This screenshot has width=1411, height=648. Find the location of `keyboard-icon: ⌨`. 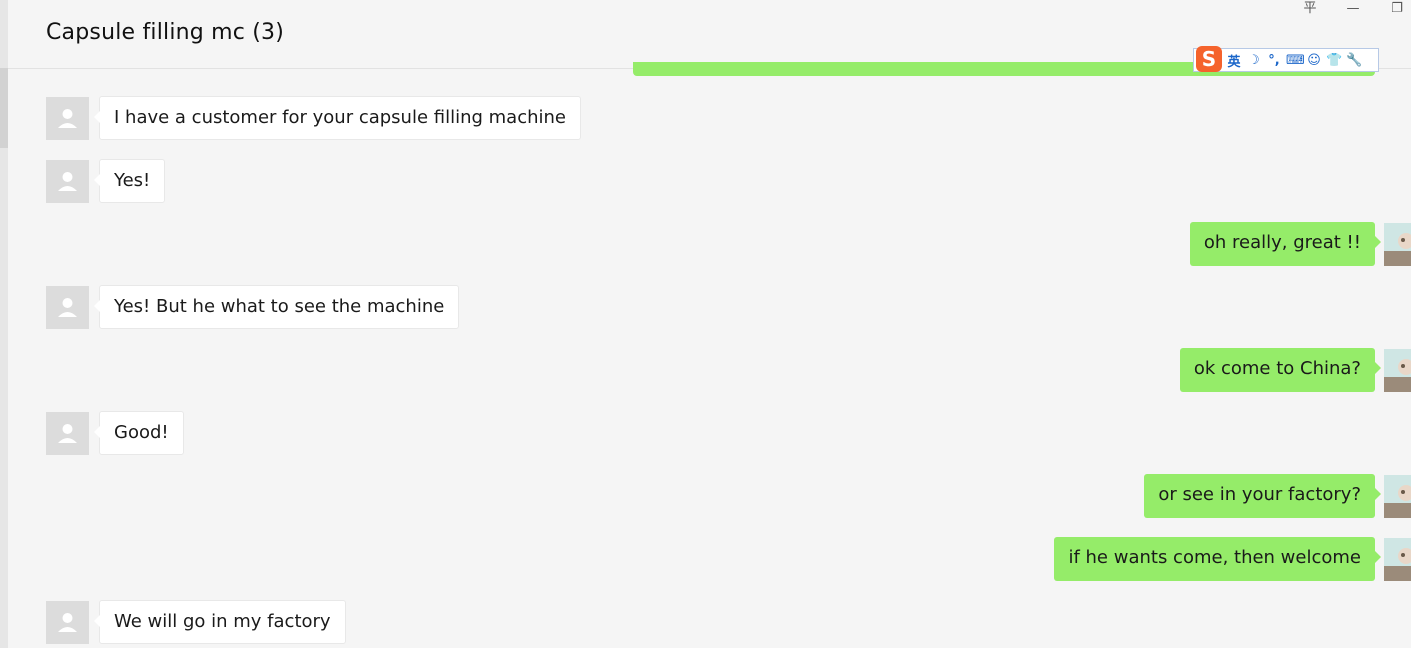

keyboard-icon: ⌨ is located at coordinates (1295, 60).